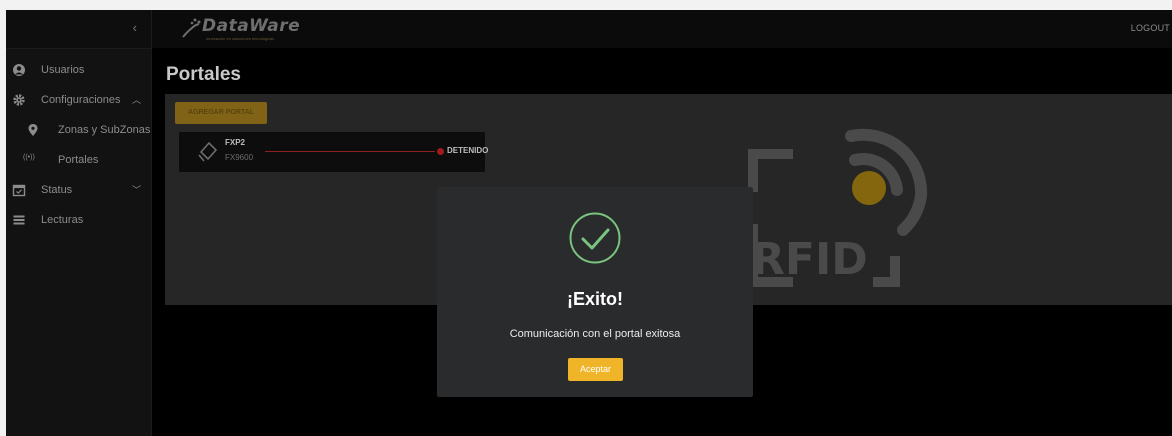 The image size is (1172, 436). What do you see at coordinates (19, 220) in the screenshot?
I see `list-icon` at bounding box center [19, 220].